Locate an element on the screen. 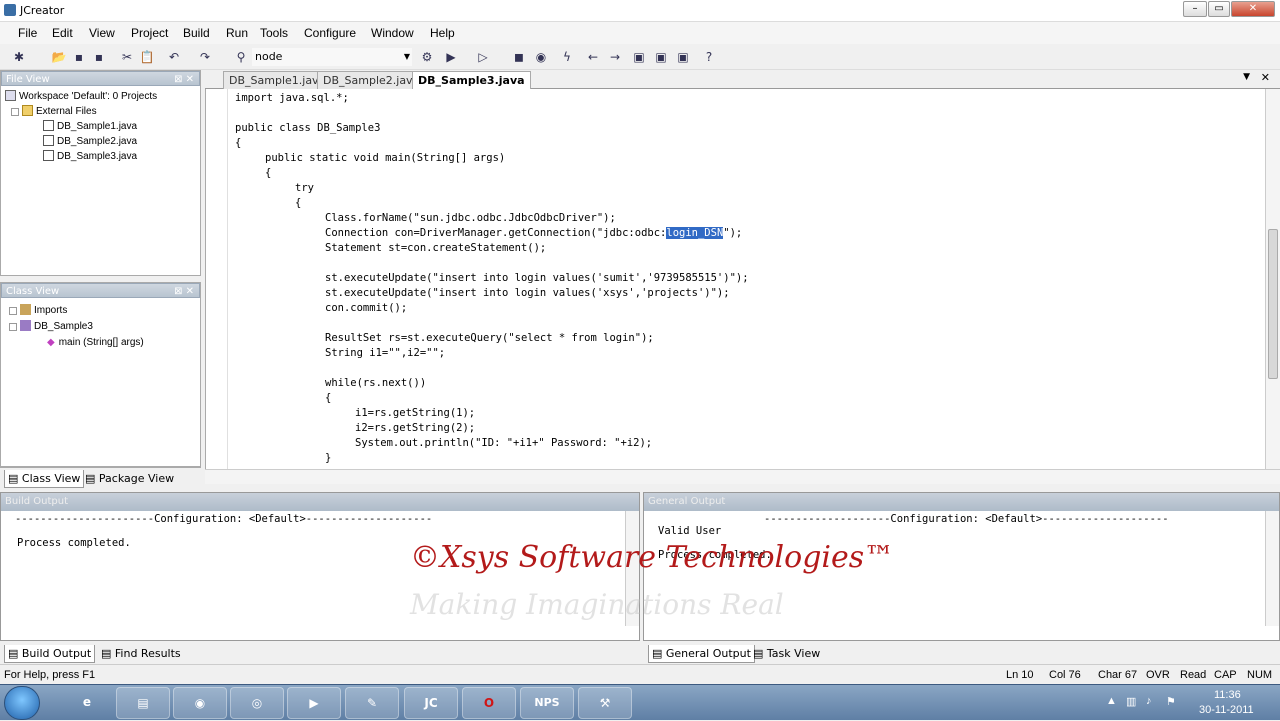  code-text: i2=rs.getString(2); is located at coordinates (415, 428).